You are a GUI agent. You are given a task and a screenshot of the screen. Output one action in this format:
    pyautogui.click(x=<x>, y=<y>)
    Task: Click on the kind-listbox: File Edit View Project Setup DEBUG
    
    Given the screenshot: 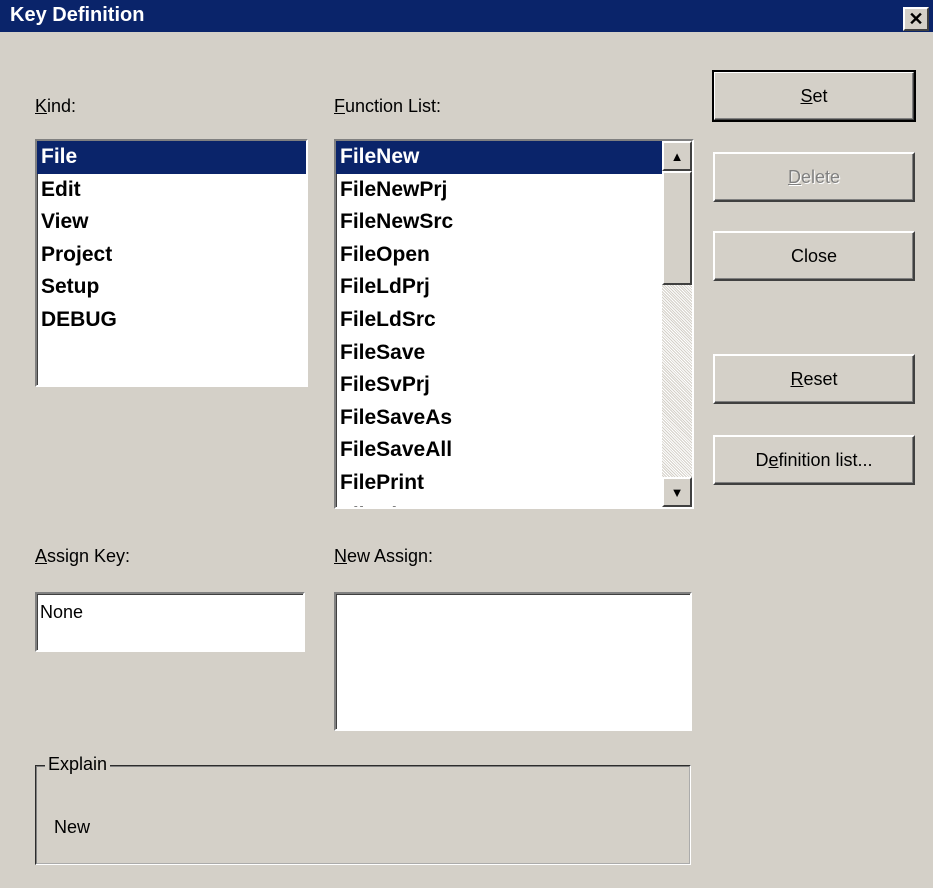 What is the action you would take?
    pyautogui.click(x=171, y=263)
    